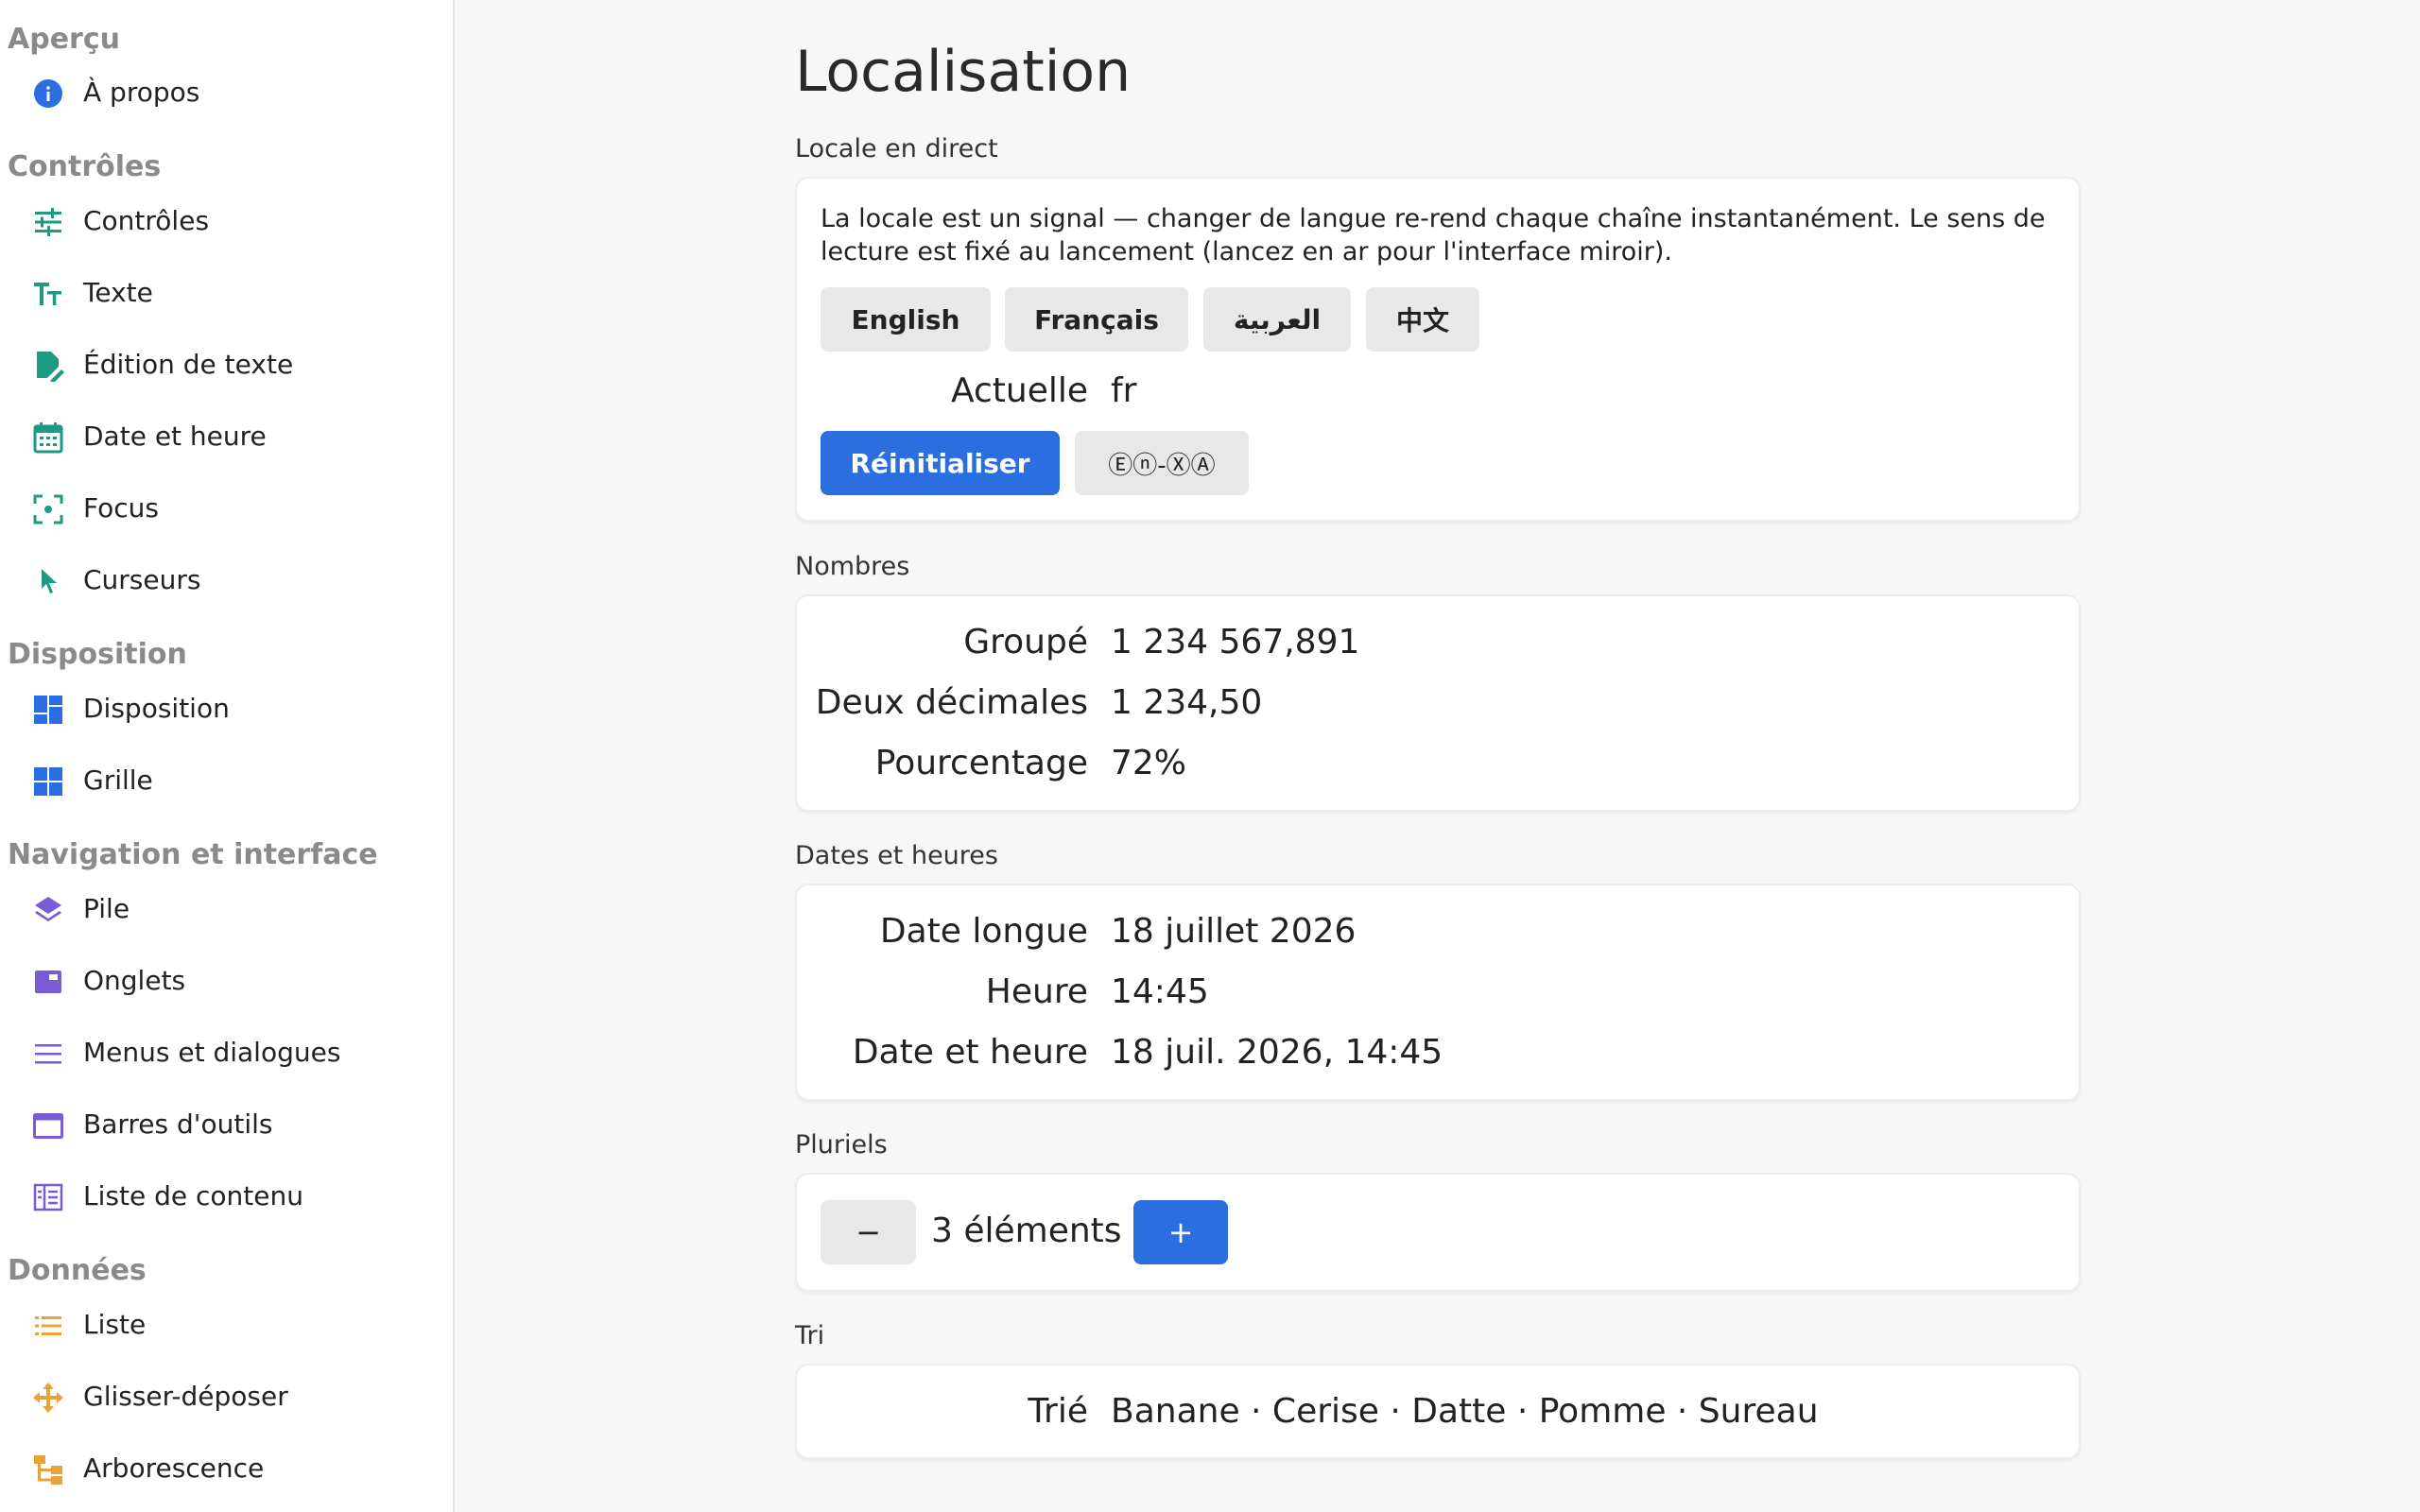 This screenshot has width=2420, height=1512. What do you see at coordinates (1187, 702) in the screenshot?
I see `numbers-row-value: 1 234,50` at bounding box center [1187, 702].